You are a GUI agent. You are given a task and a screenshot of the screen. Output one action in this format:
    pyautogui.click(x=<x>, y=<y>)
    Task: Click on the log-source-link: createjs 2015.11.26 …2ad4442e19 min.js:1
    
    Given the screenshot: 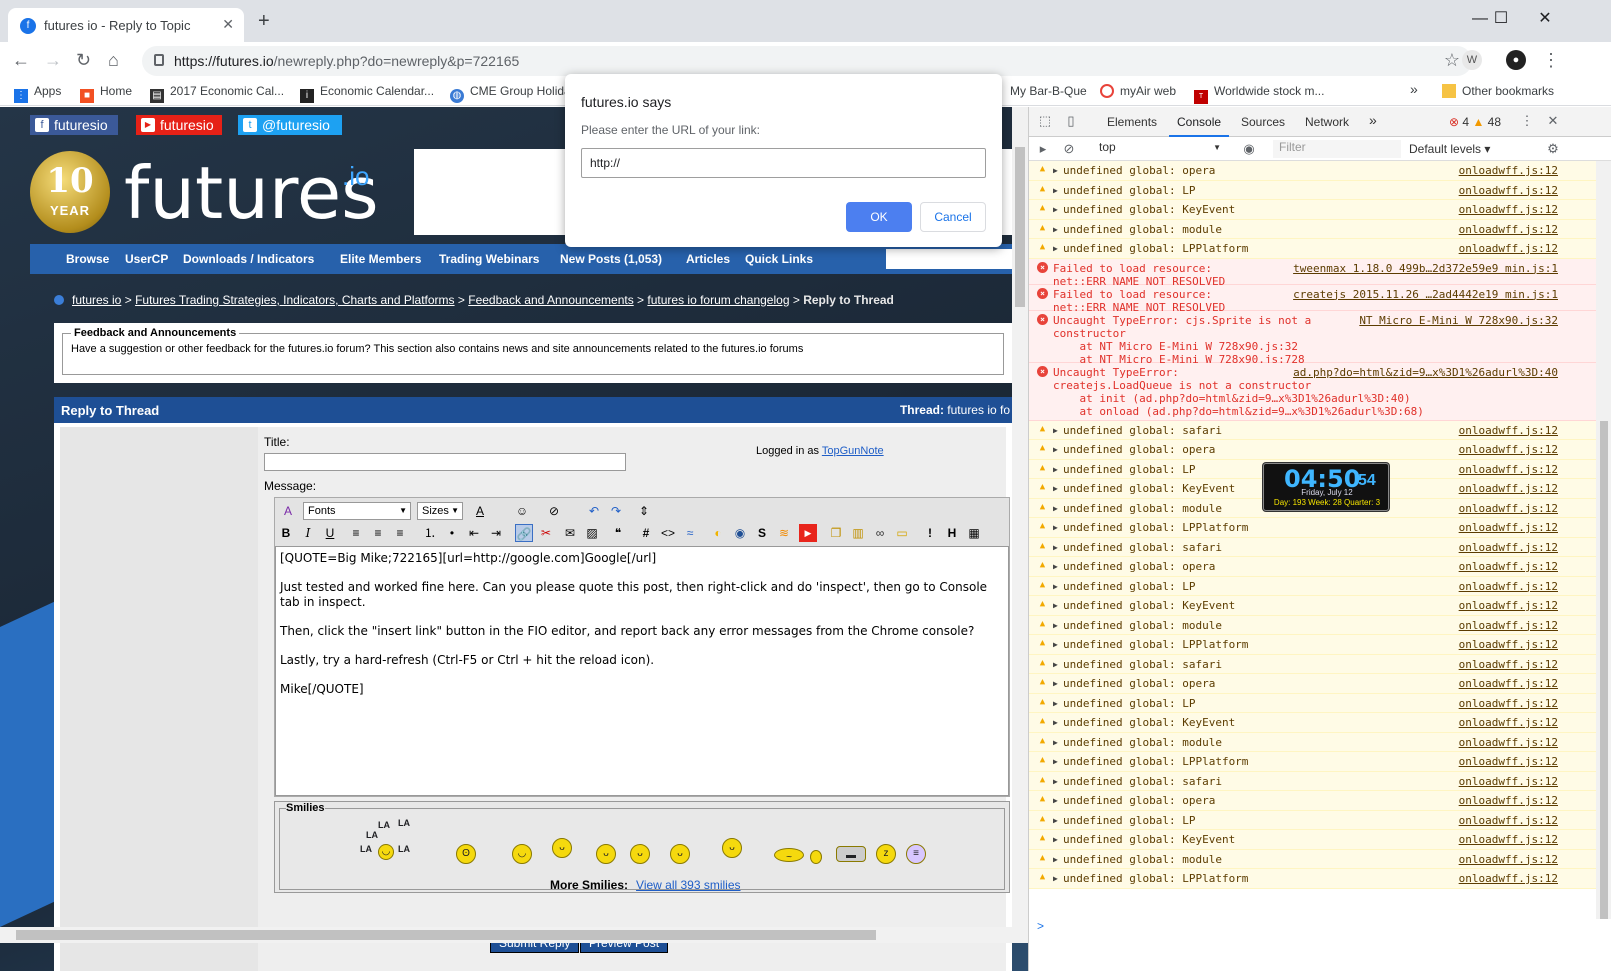 What is the action you would take?
    pyautogui.click(x=1425, y=294)
    